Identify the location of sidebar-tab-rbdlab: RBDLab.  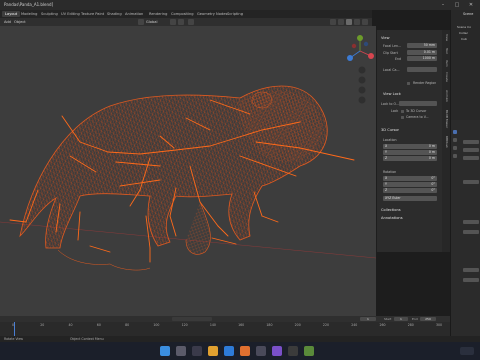
(446, 142).